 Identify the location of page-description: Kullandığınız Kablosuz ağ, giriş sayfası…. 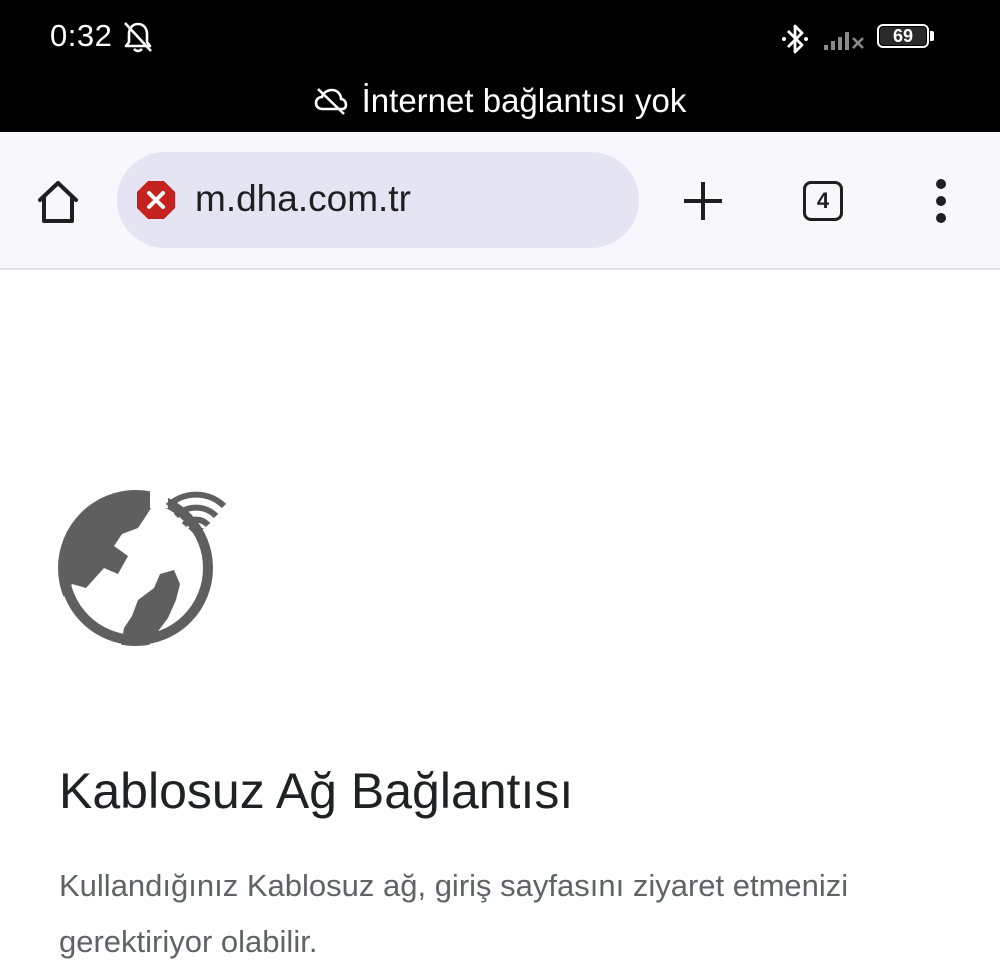
(454, 913).